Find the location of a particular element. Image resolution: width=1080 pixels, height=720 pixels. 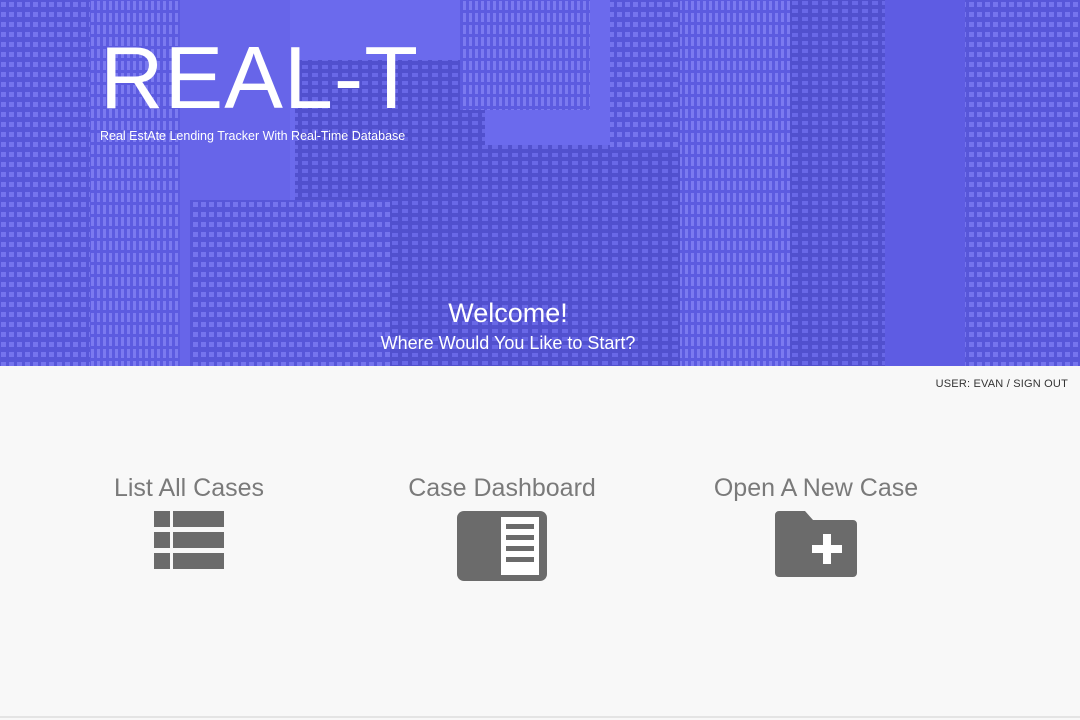

new-folder-icon is located at coordinates (816, 544).